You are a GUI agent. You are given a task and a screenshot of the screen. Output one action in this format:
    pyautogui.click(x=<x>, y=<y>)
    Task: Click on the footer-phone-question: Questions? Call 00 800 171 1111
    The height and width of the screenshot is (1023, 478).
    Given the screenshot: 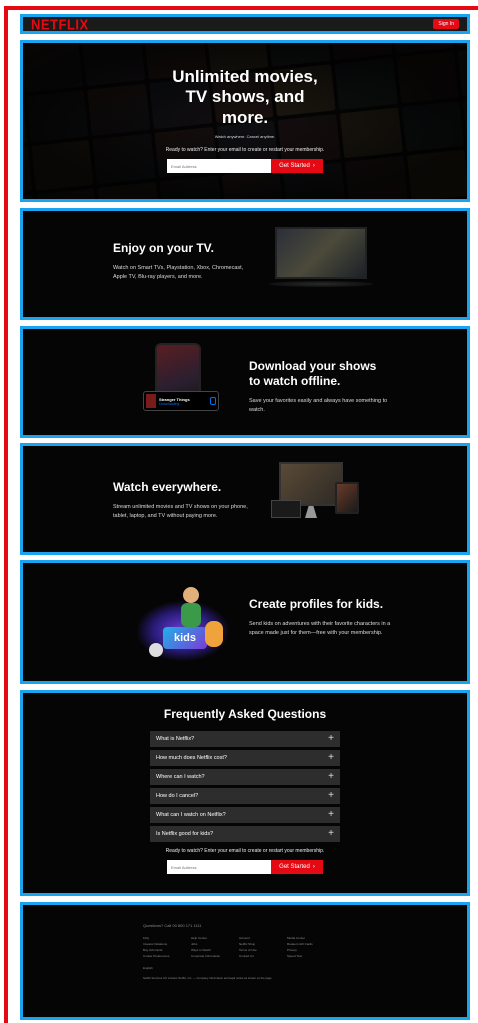 What is the action you would take?
    pyautogui.click(x=305, y=925)
    